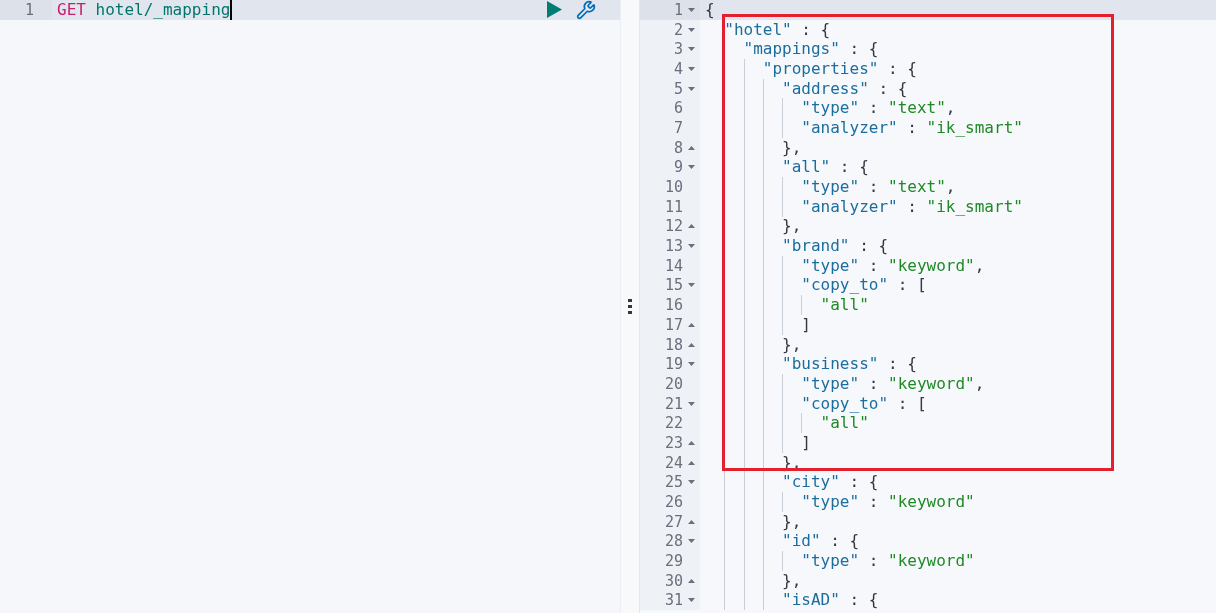 This screenshot has height=613, width=1216. Describe the element at coordinates (673, 482) in the screenshot. I see `line-number: 25` at that location.